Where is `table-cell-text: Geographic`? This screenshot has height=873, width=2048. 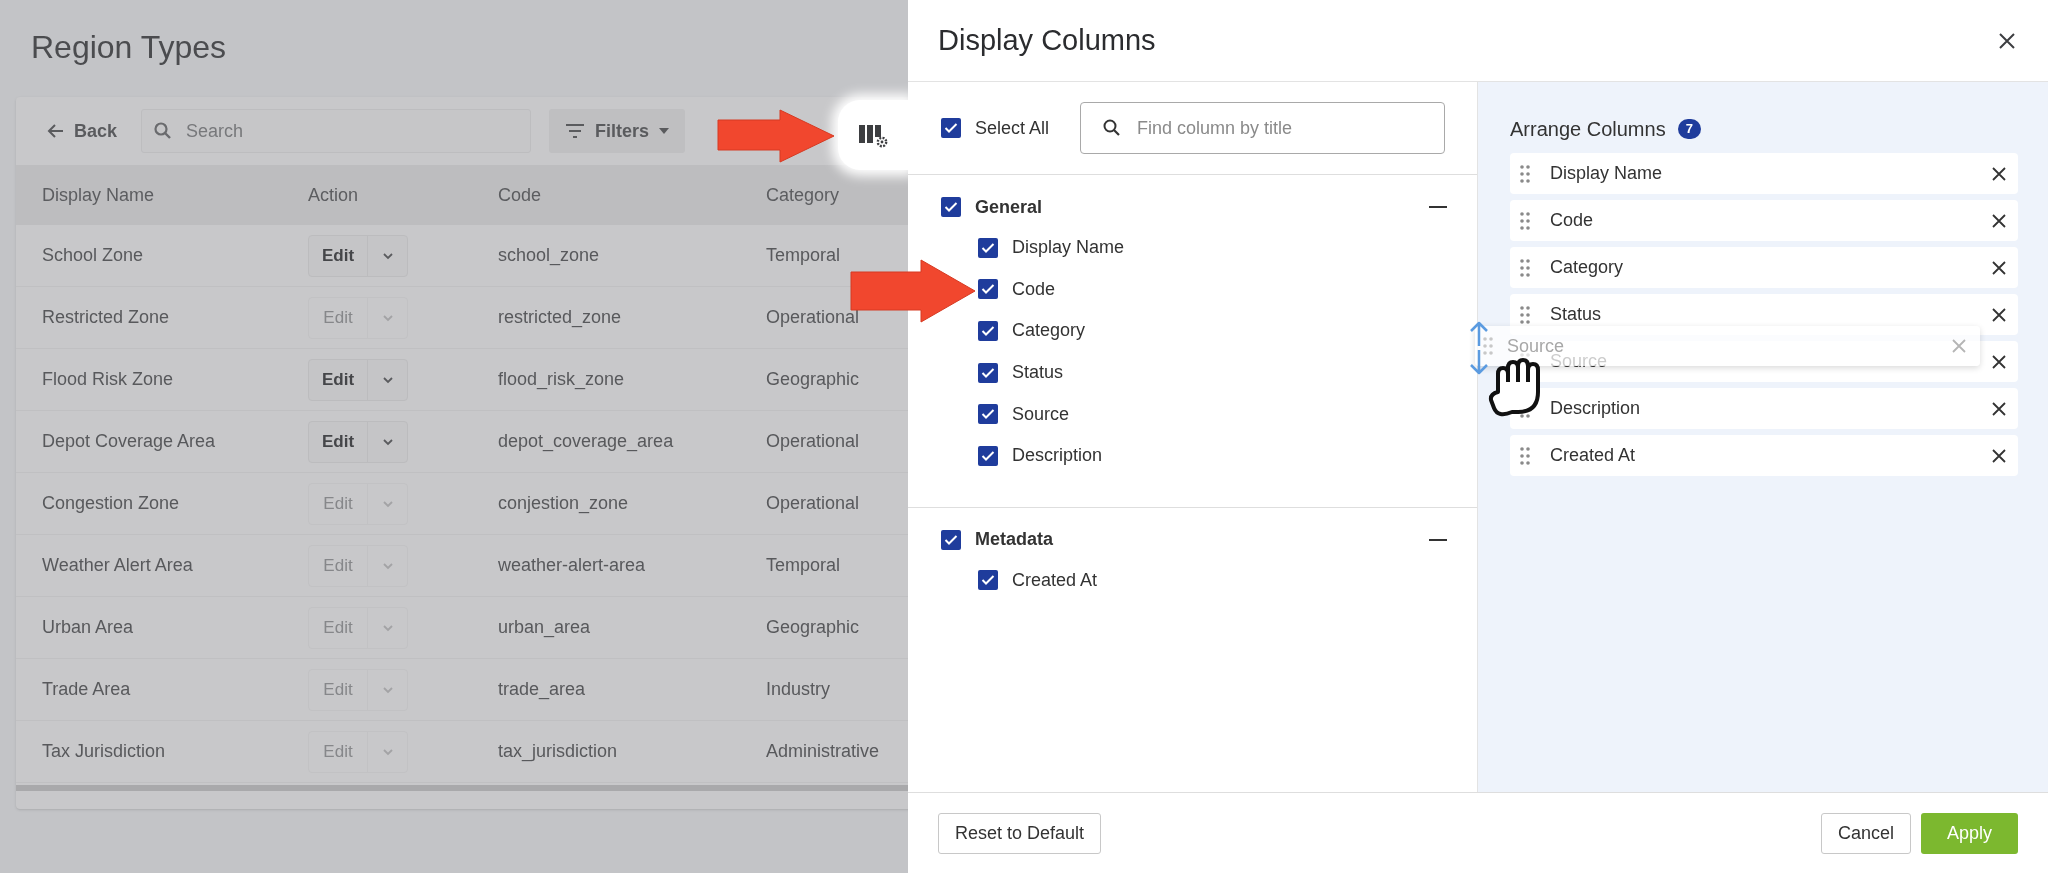 table-cell-text: Geographic is located at coordinates (813, 379).